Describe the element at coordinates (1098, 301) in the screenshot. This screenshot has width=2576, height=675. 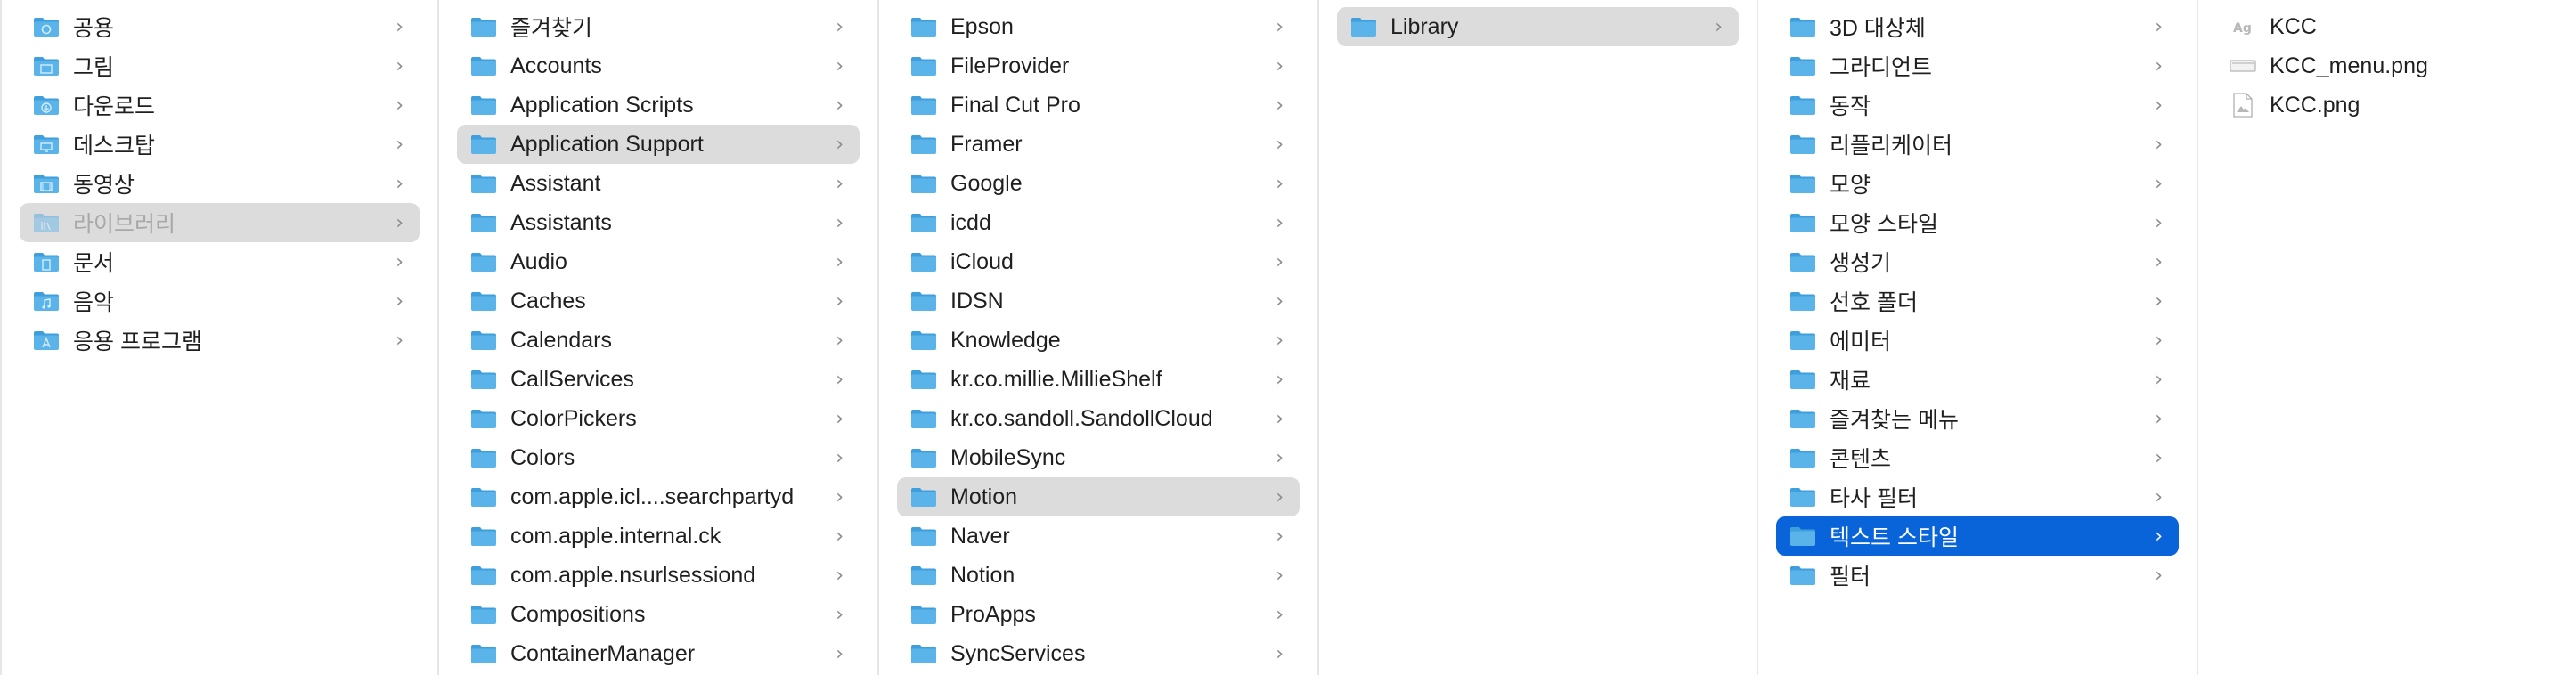
I see `list-item: IDSN ›` at that location.